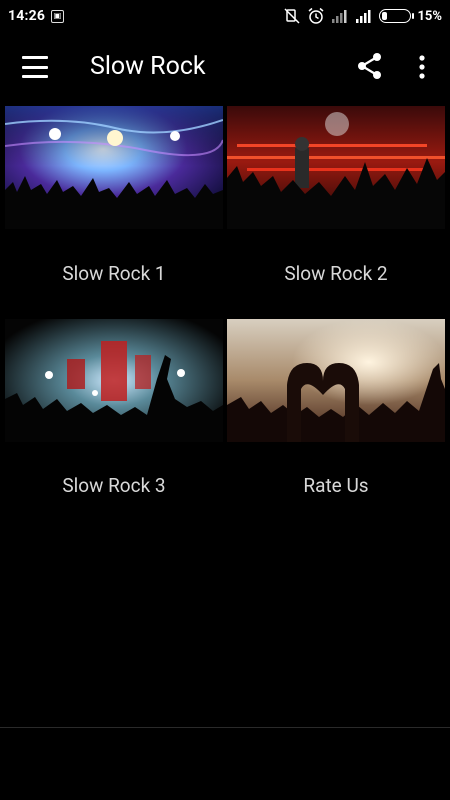  What do you see at coordinates (58, 16) in the screenshot?
I see `notification-icon: ▣` at bounding box center [58, 16].